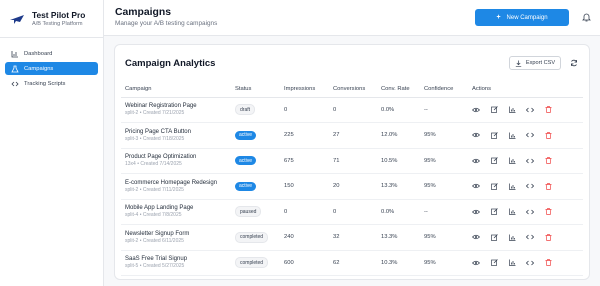  Describe the element at coordinates (574, 63) in the screenshot. I see `refresh-button` at that location.